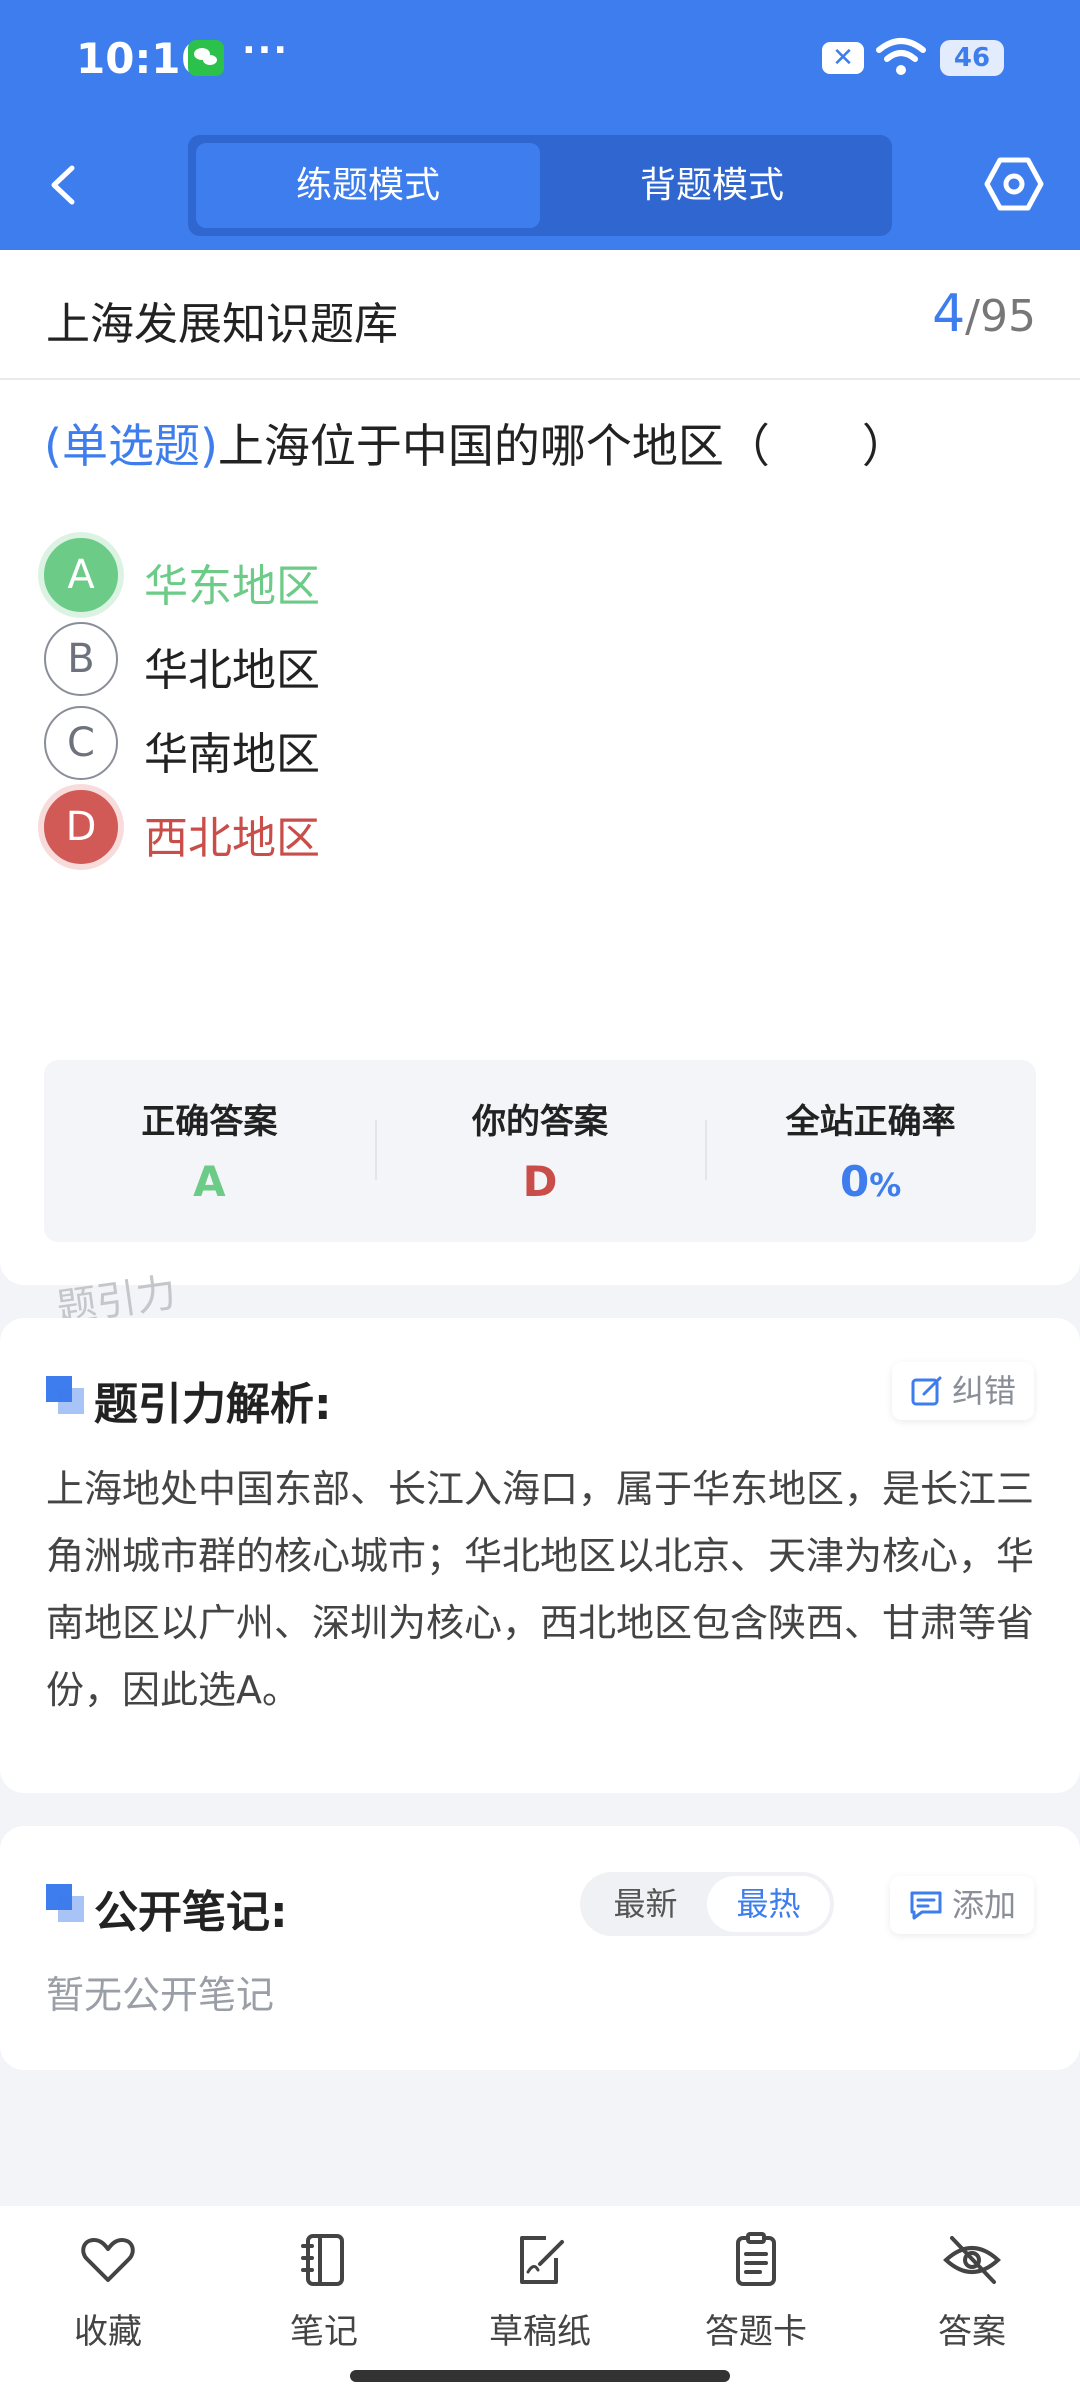 This screenshot has width=1080, height=2400. Describe the element at coordinates (81, 659) in the screenshot. I see `option-badge: B` at that location.